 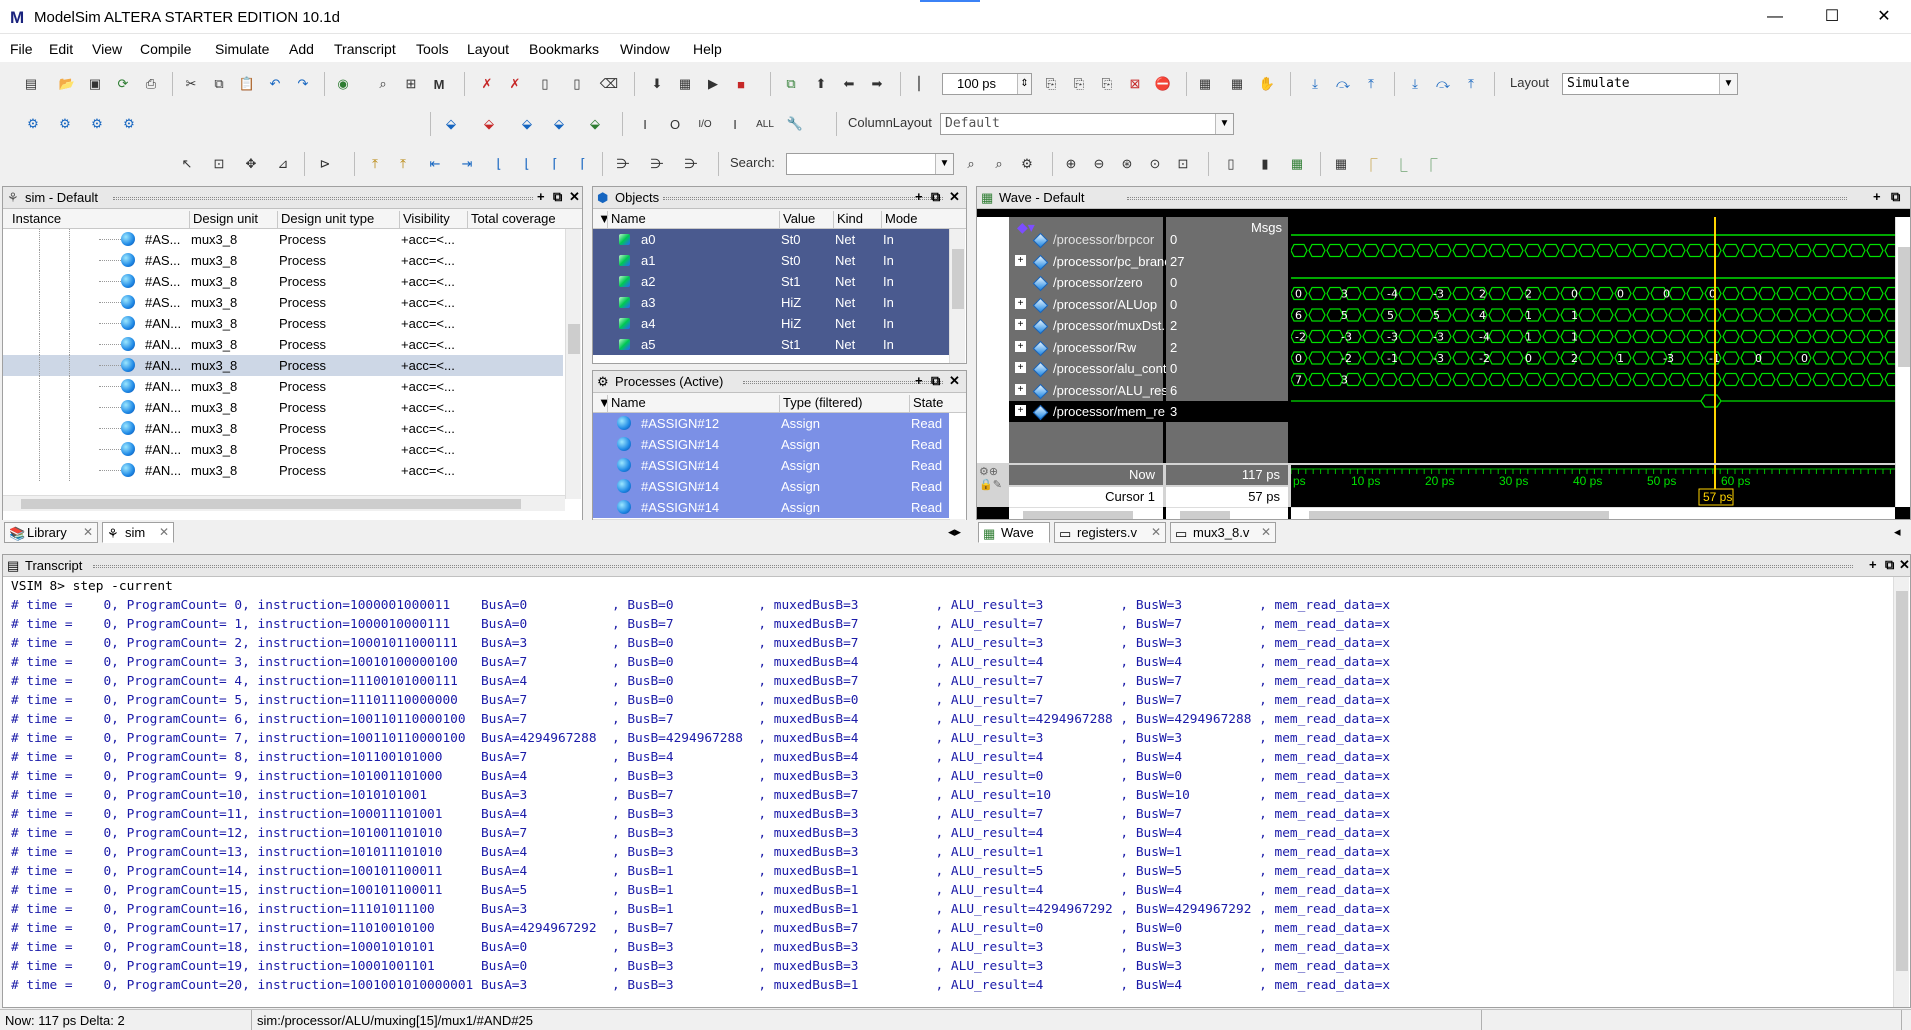 I want to click on simulate-icon: ▶, so click(x=713, y=84).